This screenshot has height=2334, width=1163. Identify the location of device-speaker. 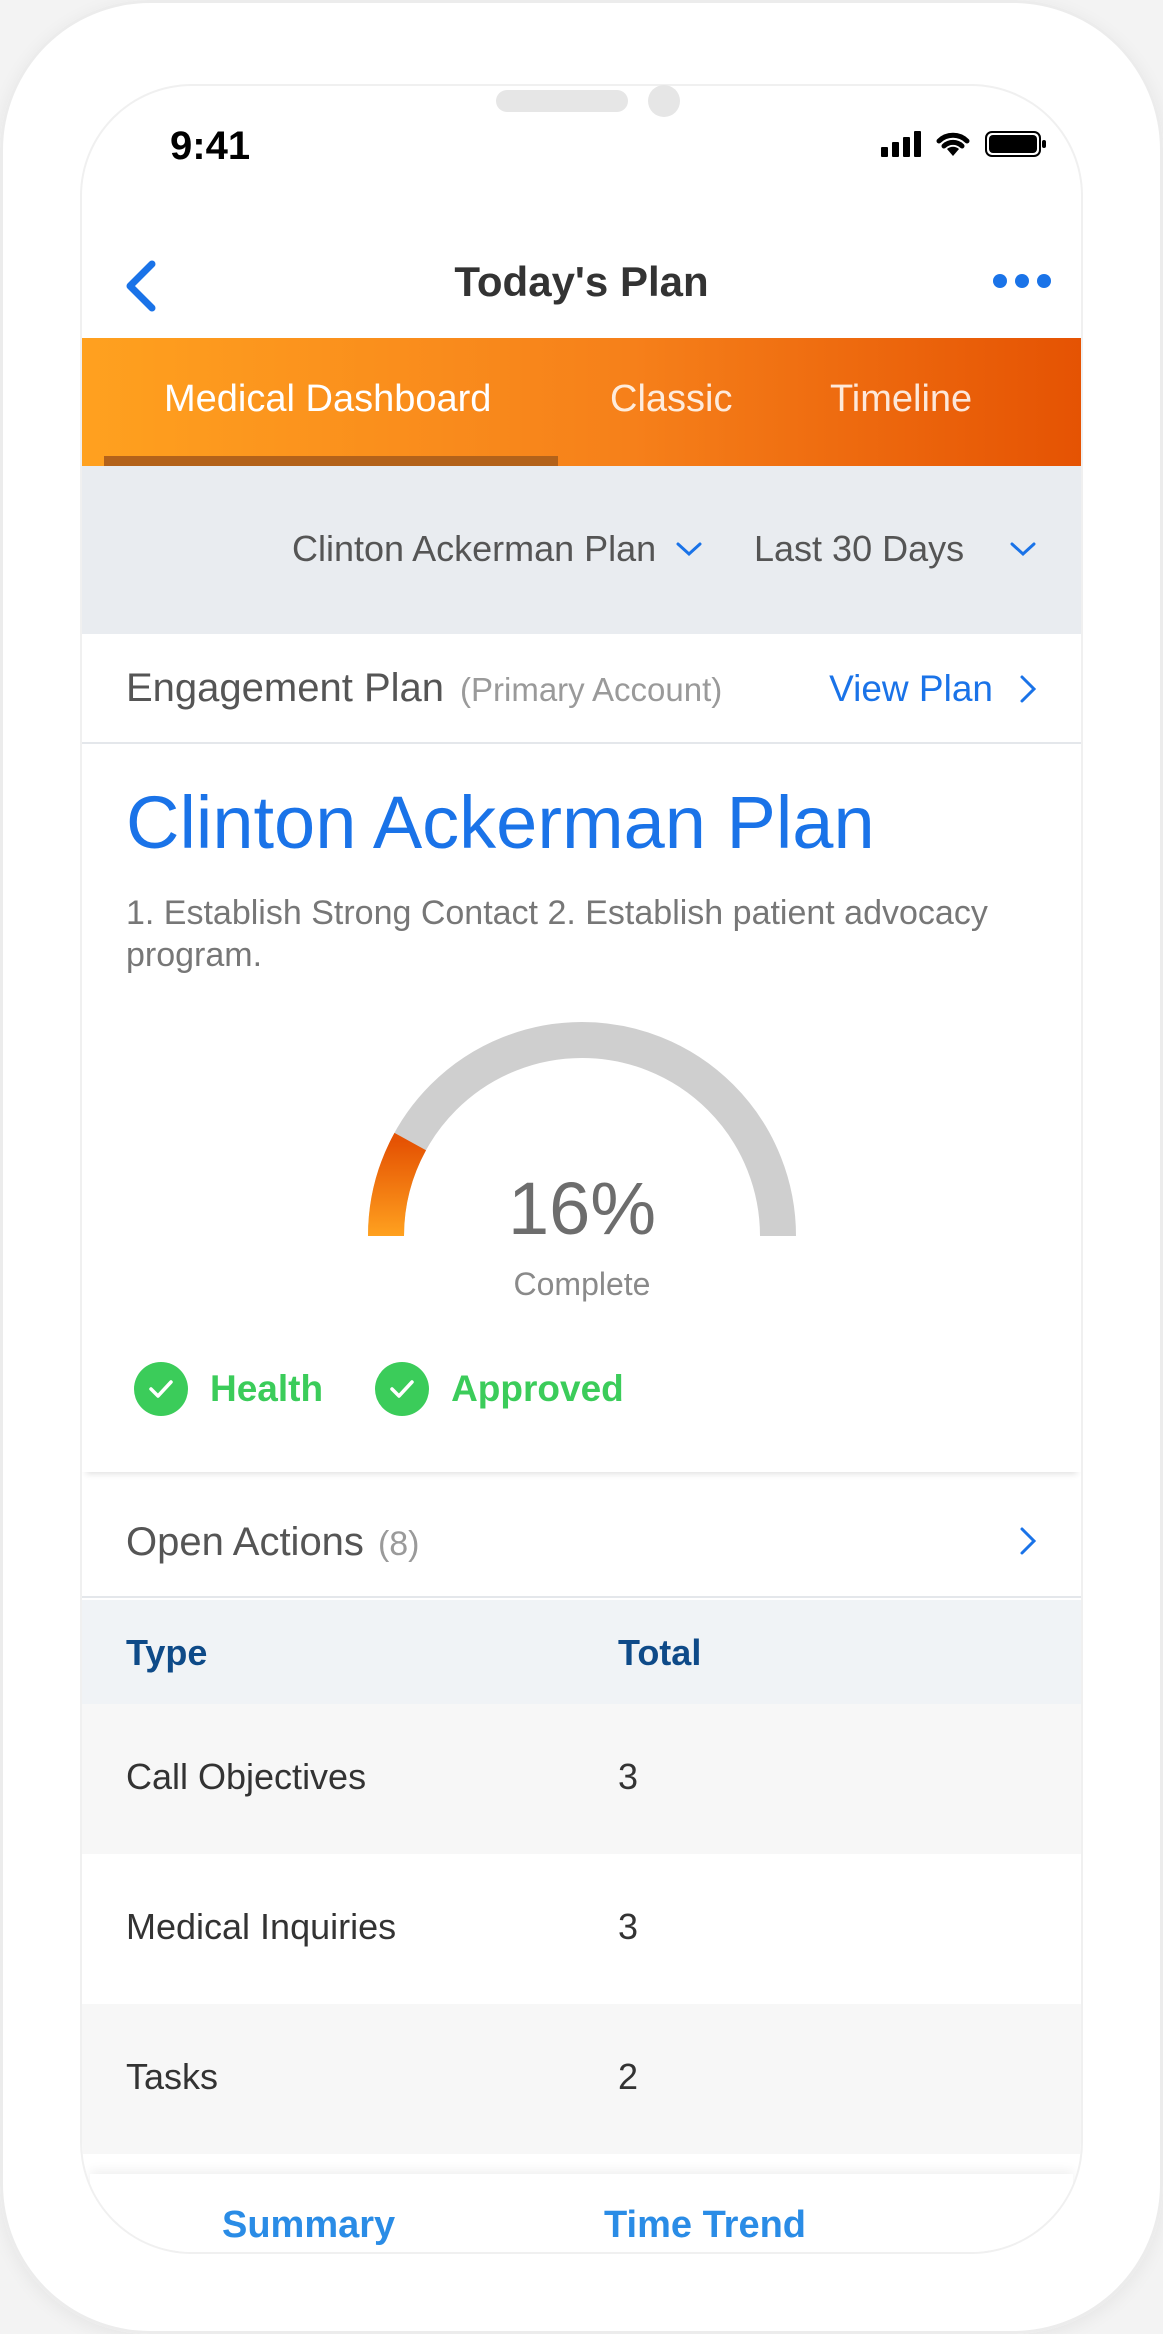
(562, 101).